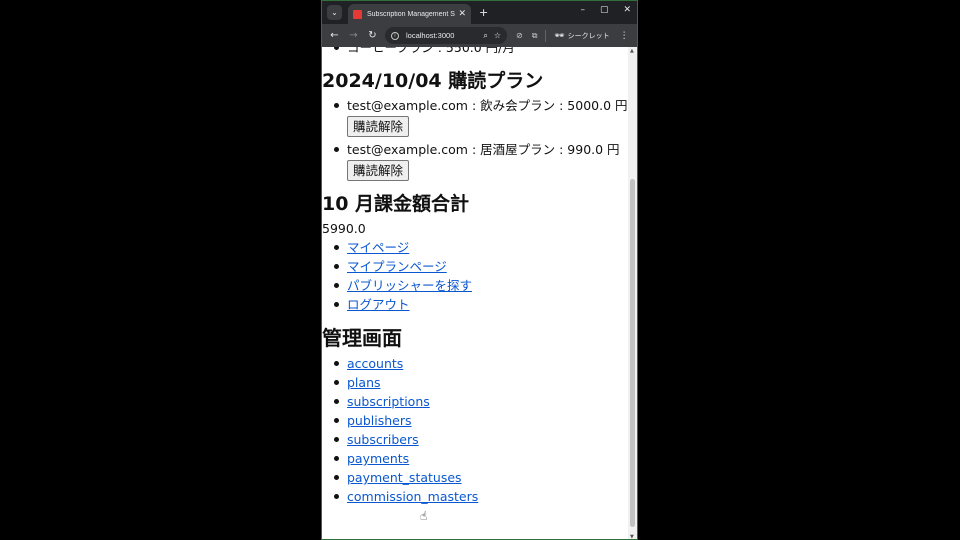 The width and height of the screenshot is (960, 540). What do you see at coordinates (362, 338) in the screenshot?
I see `admin-heading: 管理画面` at bounding box center [362, 338].